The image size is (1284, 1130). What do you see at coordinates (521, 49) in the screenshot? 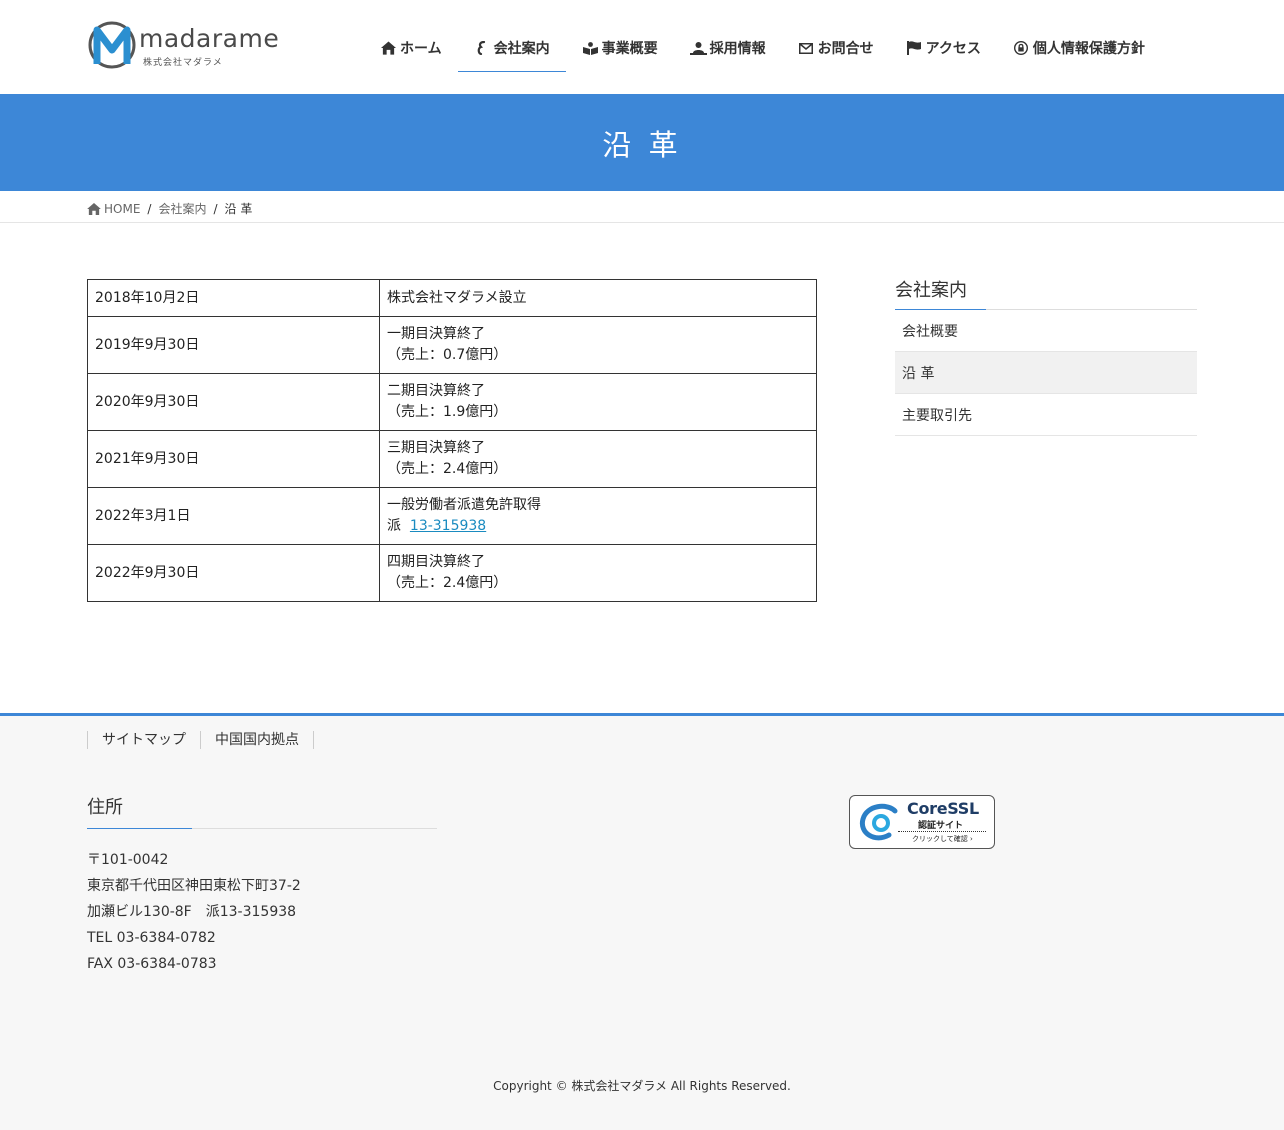
I see `nav-label: 会社案内` at bounding box center [521, 49].